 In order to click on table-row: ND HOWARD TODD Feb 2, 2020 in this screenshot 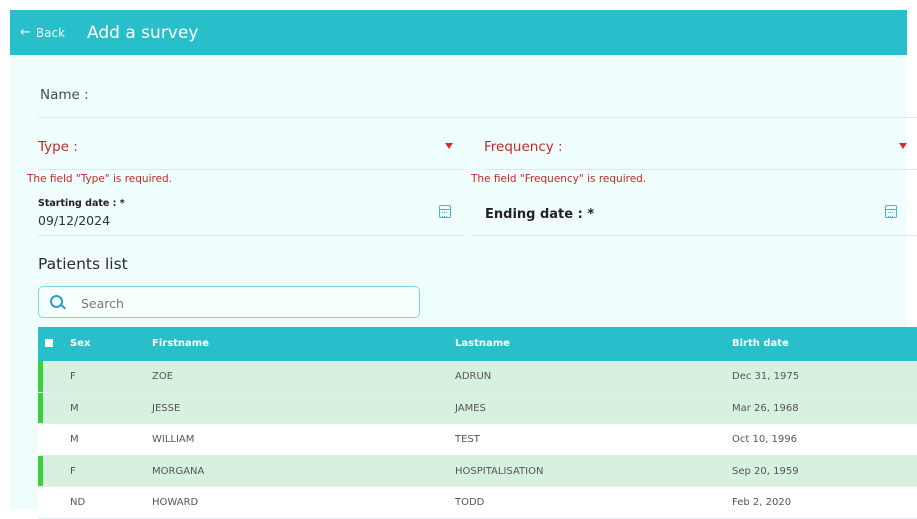, I will do `click(477, 503)`.